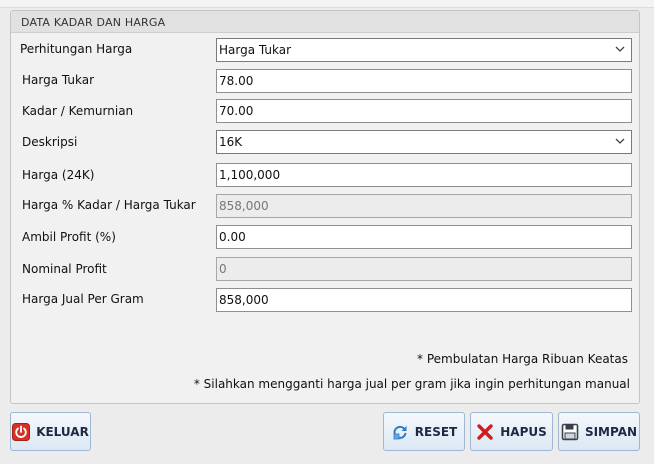 The width and height of the screenshot is (654, 464). What do you see at coordinates (58, 175) in the screenshot?
I see `label-harga-24k: Harga (24K)` at bounding box center [58, 175].